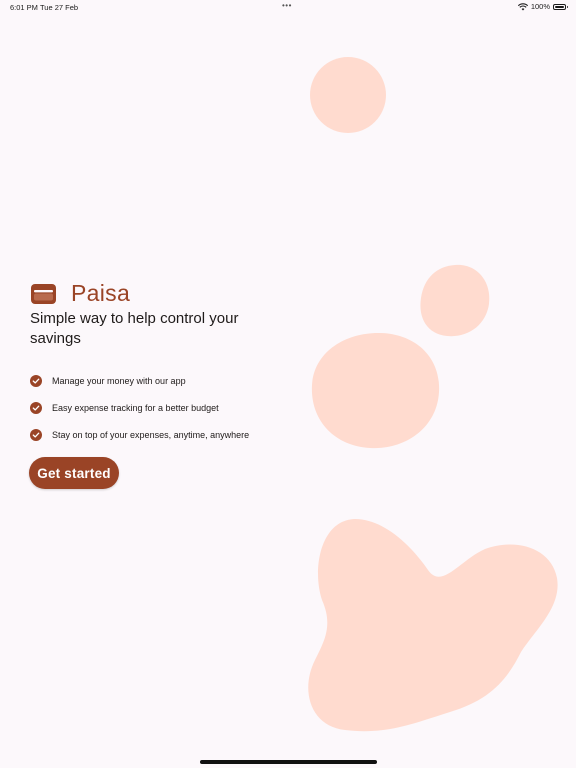 This screenshot has height=768, width=576. Describe the element at coordinates (288, 762) in the screenshot. I see `home-indicator` at that location.